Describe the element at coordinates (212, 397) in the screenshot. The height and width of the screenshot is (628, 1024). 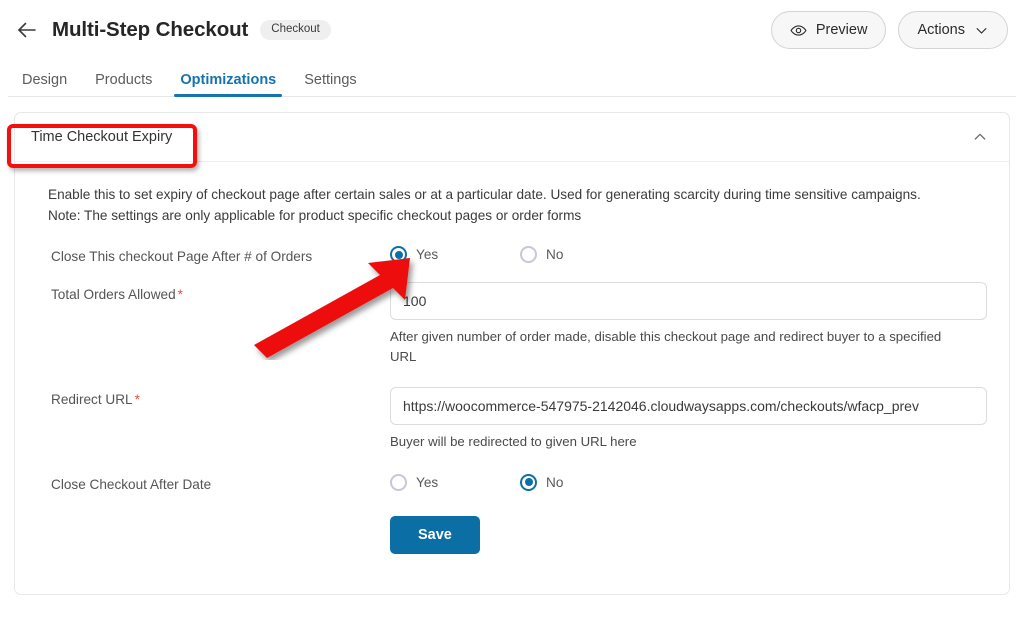
I see `label-redirect-url: Redirect URL *` at that location.